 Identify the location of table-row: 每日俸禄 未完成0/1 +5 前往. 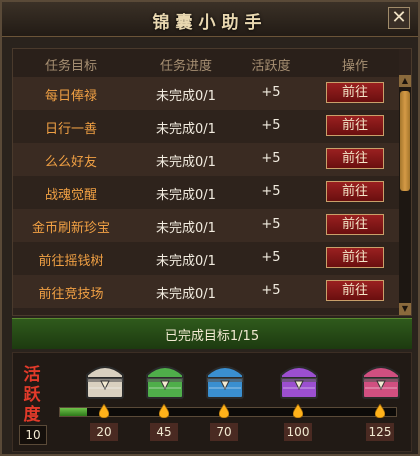
(206, 93).